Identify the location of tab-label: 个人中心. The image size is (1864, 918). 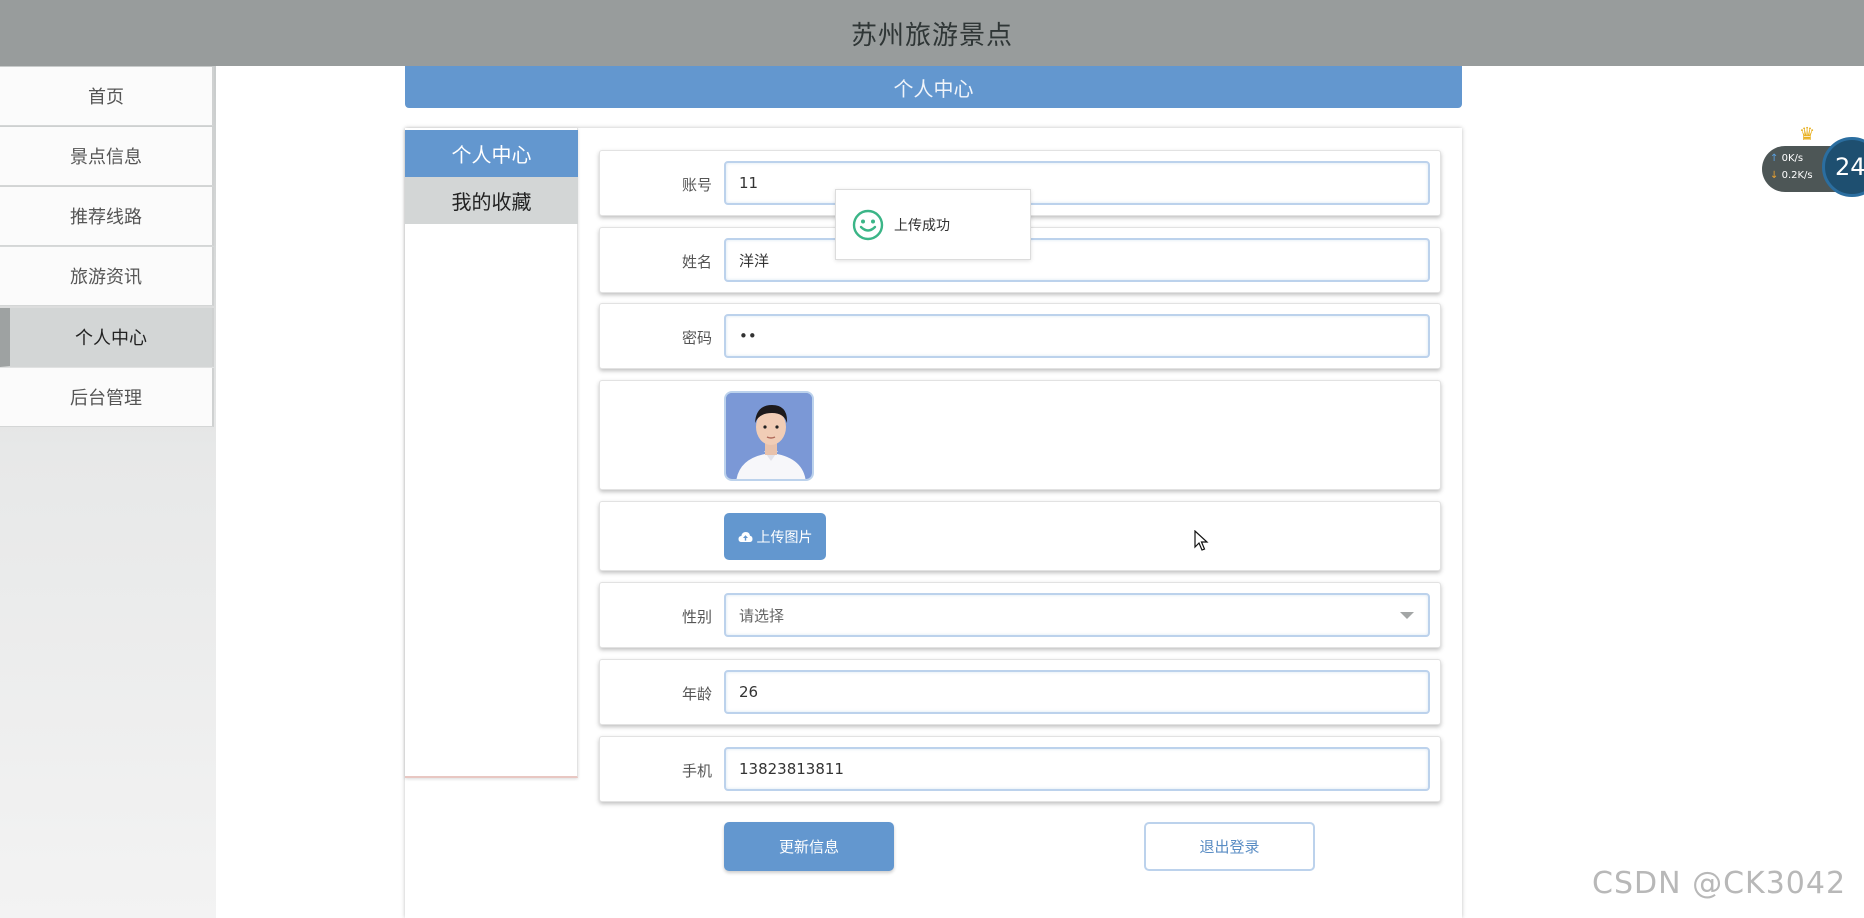
(491, 155).